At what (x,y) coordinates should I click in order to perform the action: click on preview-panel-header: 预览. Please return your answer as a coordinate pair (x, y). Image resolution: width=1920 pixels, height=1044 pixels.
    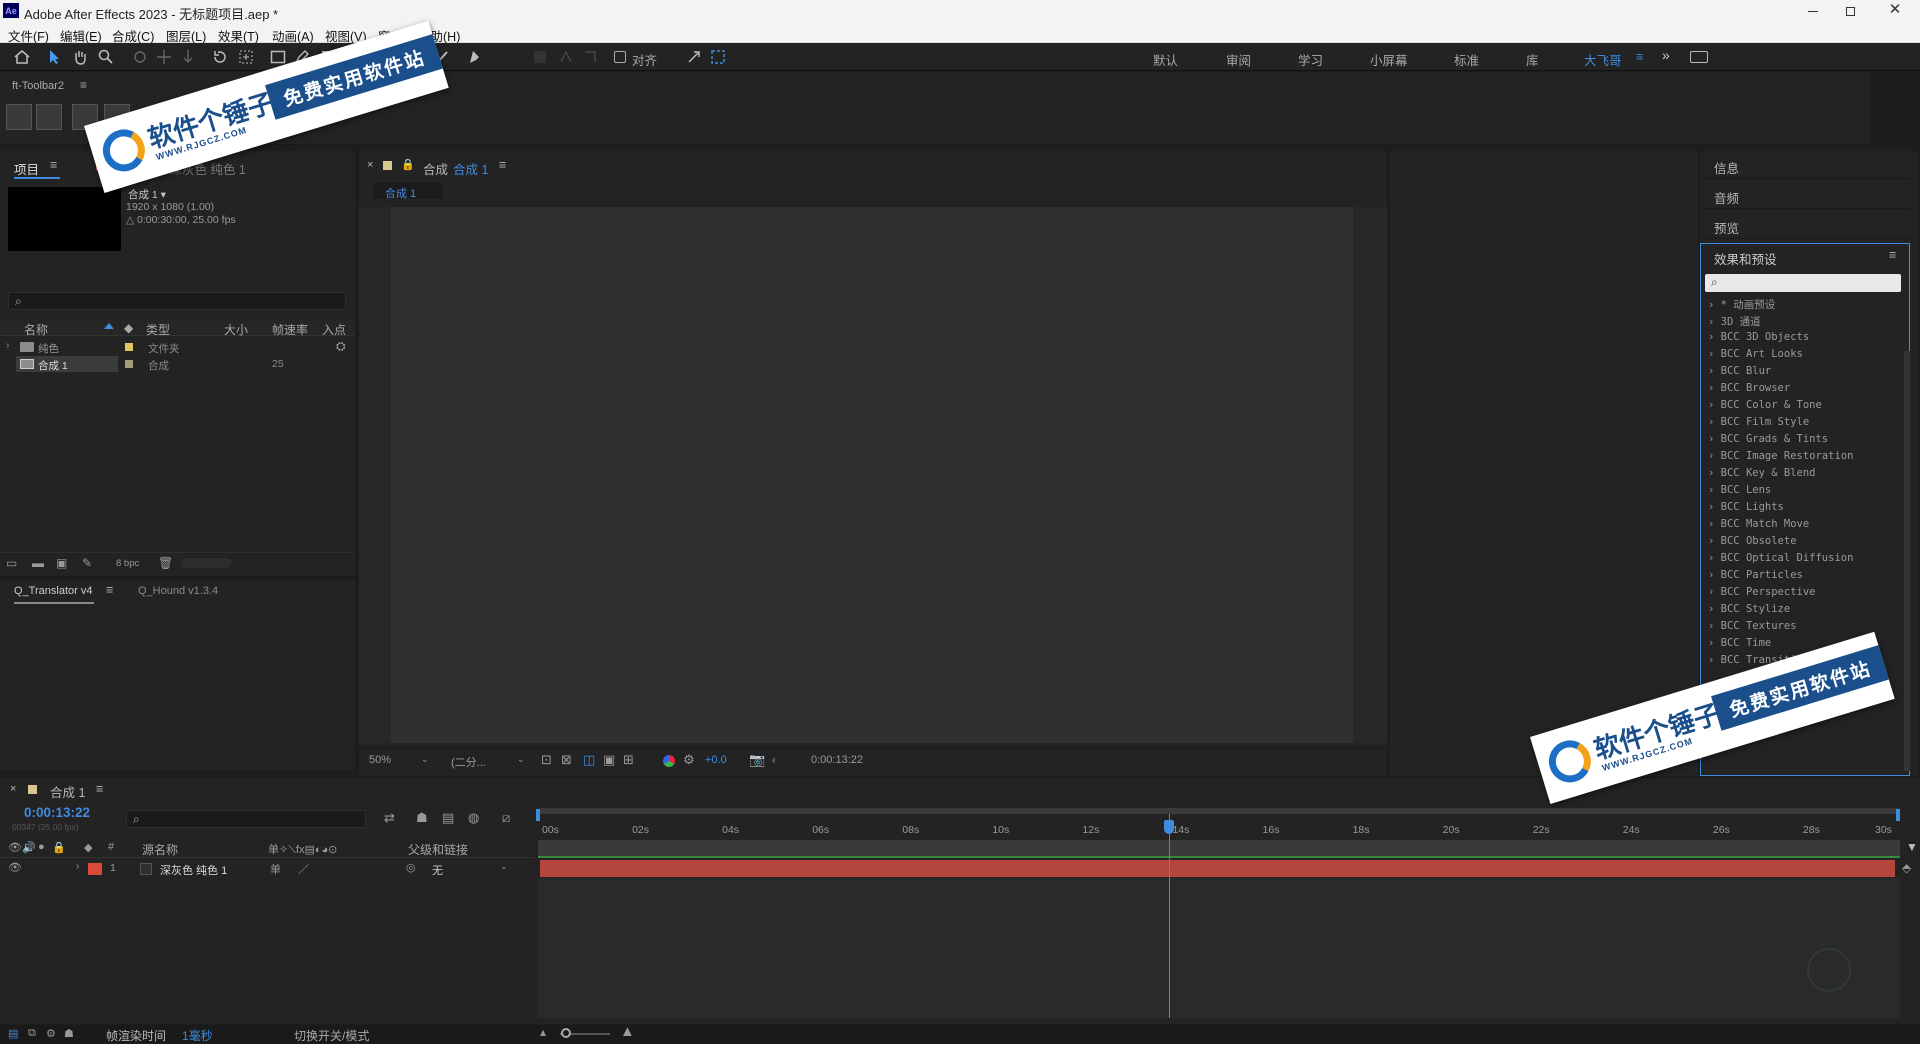
    Looking at the image, I should click on (1805, 225).